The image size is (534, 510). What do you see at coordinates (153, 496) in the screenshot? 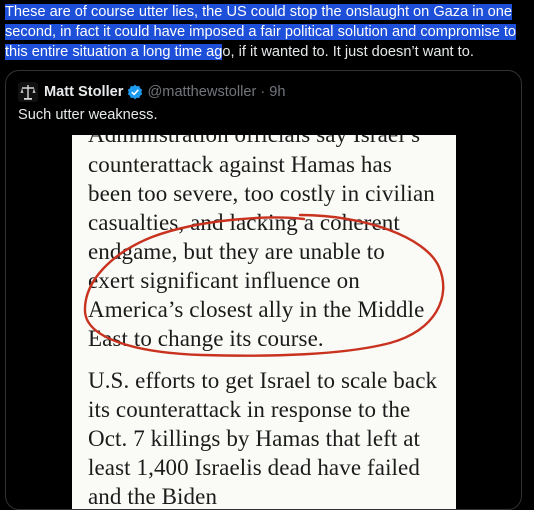
I see `article-line-12: and the Biden` at bounding box center [153, 496].